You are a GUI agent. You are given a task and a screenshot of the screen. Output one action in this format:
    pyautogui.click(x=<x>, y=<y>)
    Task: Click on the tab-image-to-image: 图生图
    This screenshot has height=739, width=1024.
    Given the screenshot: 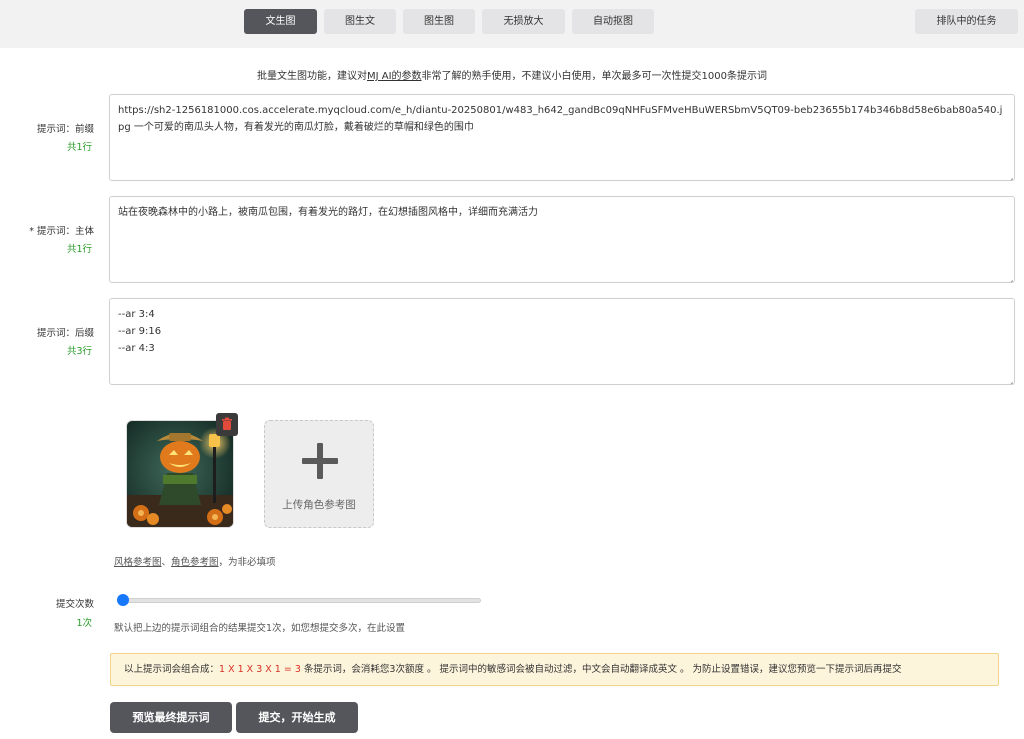 What is the action you would take?
    pyautogui.click(x=439, y=21)
    